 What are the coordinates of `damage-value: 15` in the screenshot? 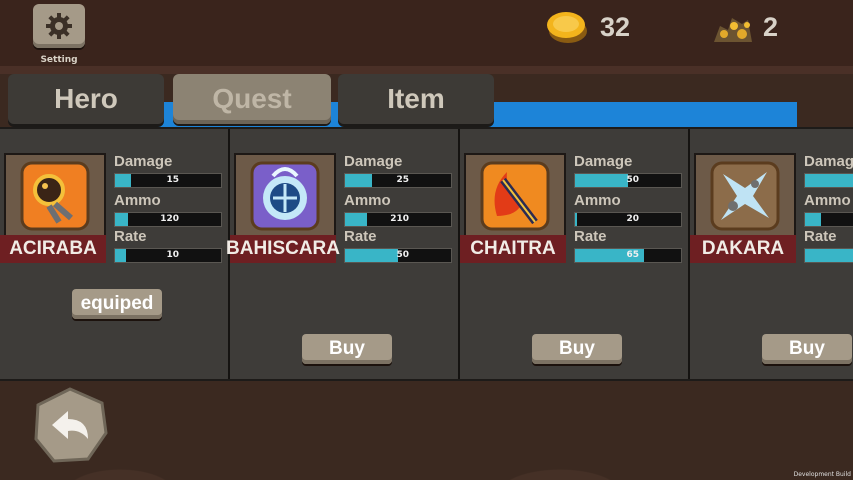 It's located at (172, 180).